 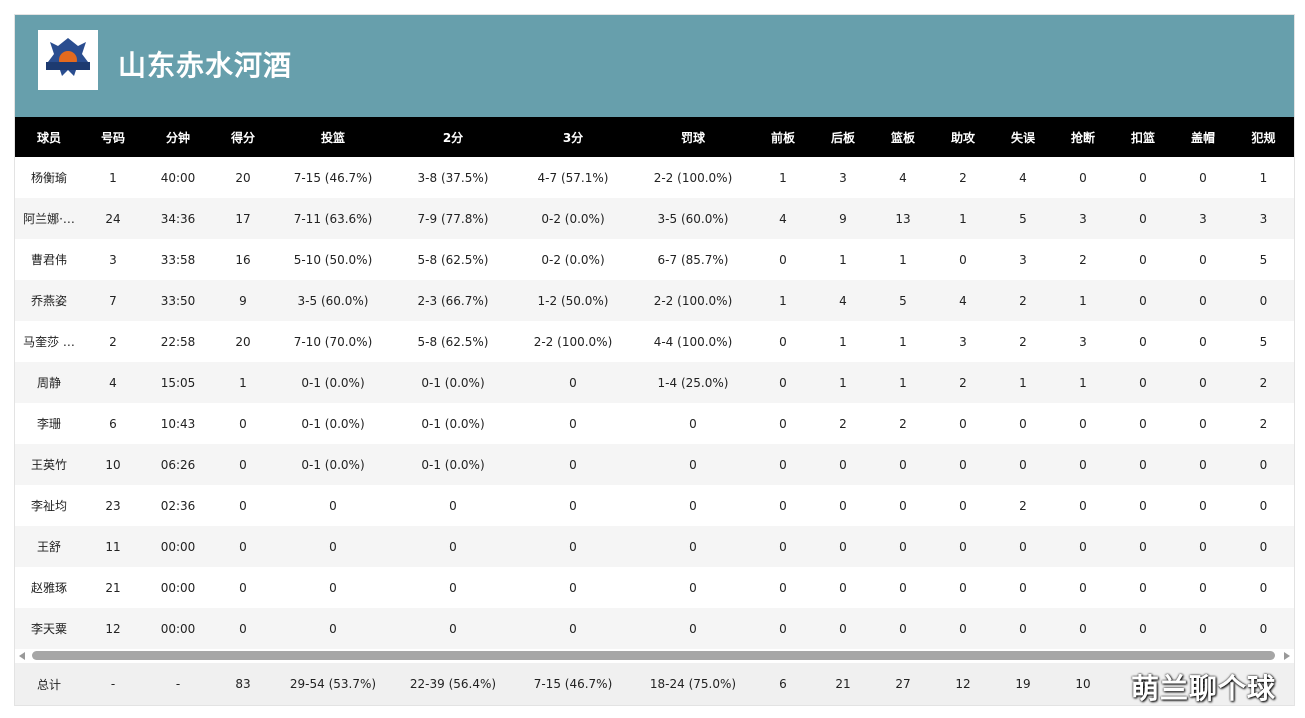 What do you see at coordinates (178, 505) in the screenshot?
I see `stat-cell: 02:36` at bounding box center [178, 505].